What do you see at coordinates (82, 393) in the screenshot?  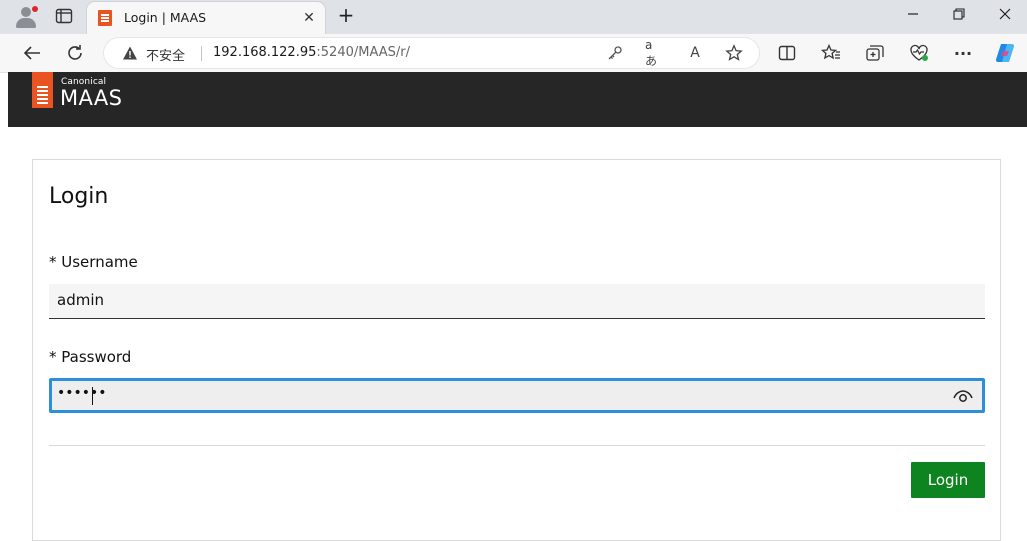 I see `password-value: ••••••` at bounding box center [82, 393].